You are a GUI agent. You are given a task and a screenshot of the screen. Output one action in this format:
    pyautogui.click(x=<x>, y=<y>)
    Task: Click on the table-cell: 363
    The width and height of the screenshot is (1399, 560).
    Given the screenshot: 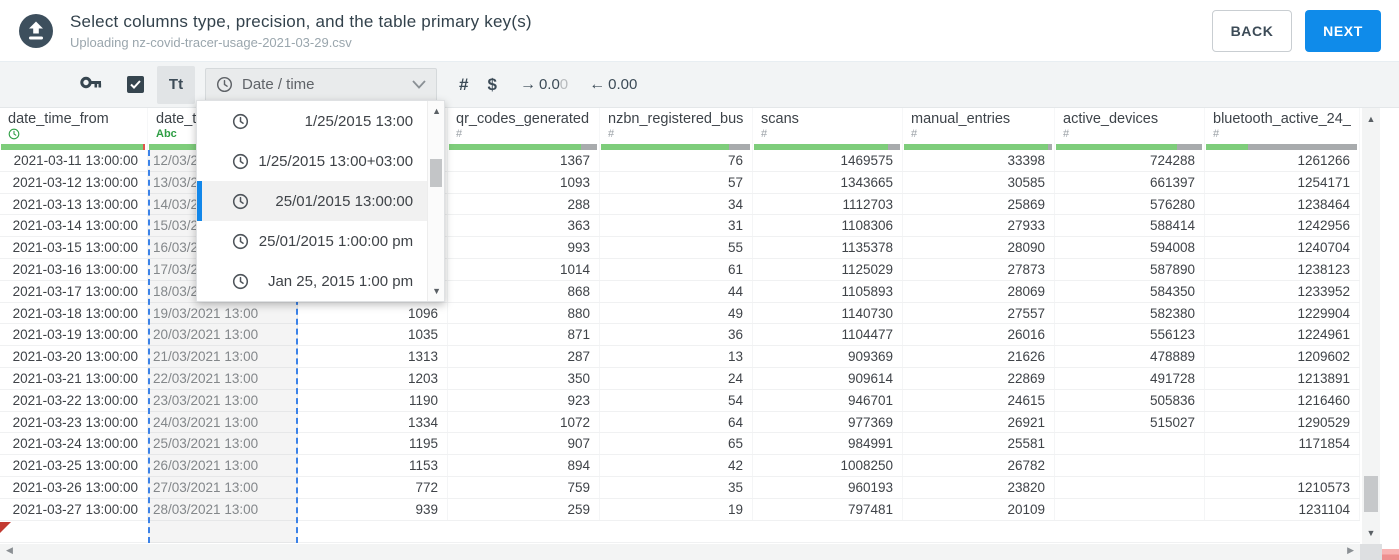 What is the action you would take?
    pyautogui.click(x=524, y=226)
    